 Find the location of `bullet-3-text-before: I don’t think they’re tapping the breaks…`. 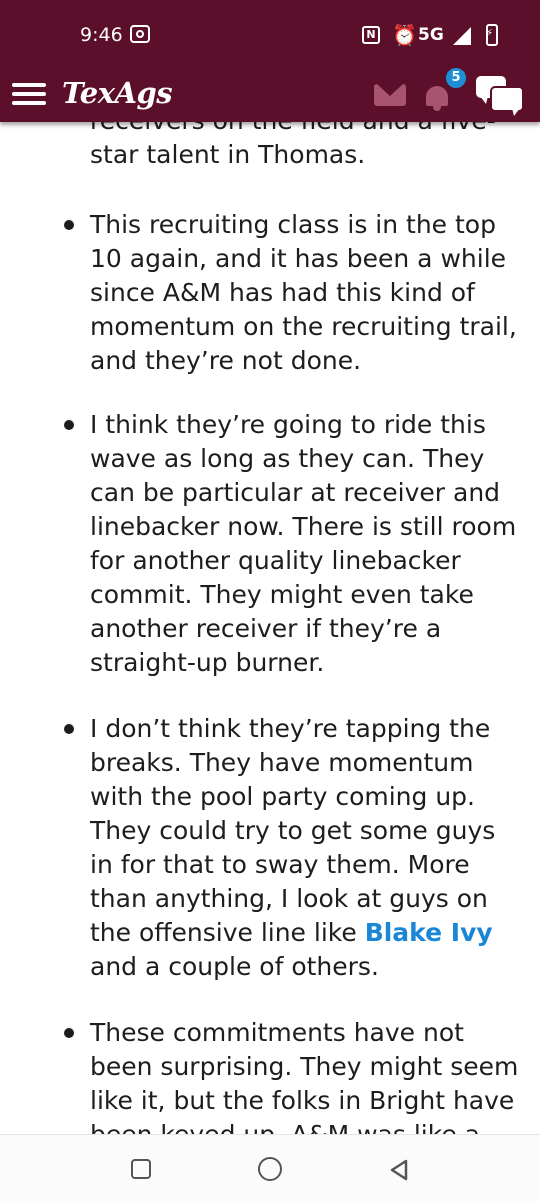

bullet-3-text-before: I don’t think they’re tapping the breaks… is located at coordinates (293, 830).